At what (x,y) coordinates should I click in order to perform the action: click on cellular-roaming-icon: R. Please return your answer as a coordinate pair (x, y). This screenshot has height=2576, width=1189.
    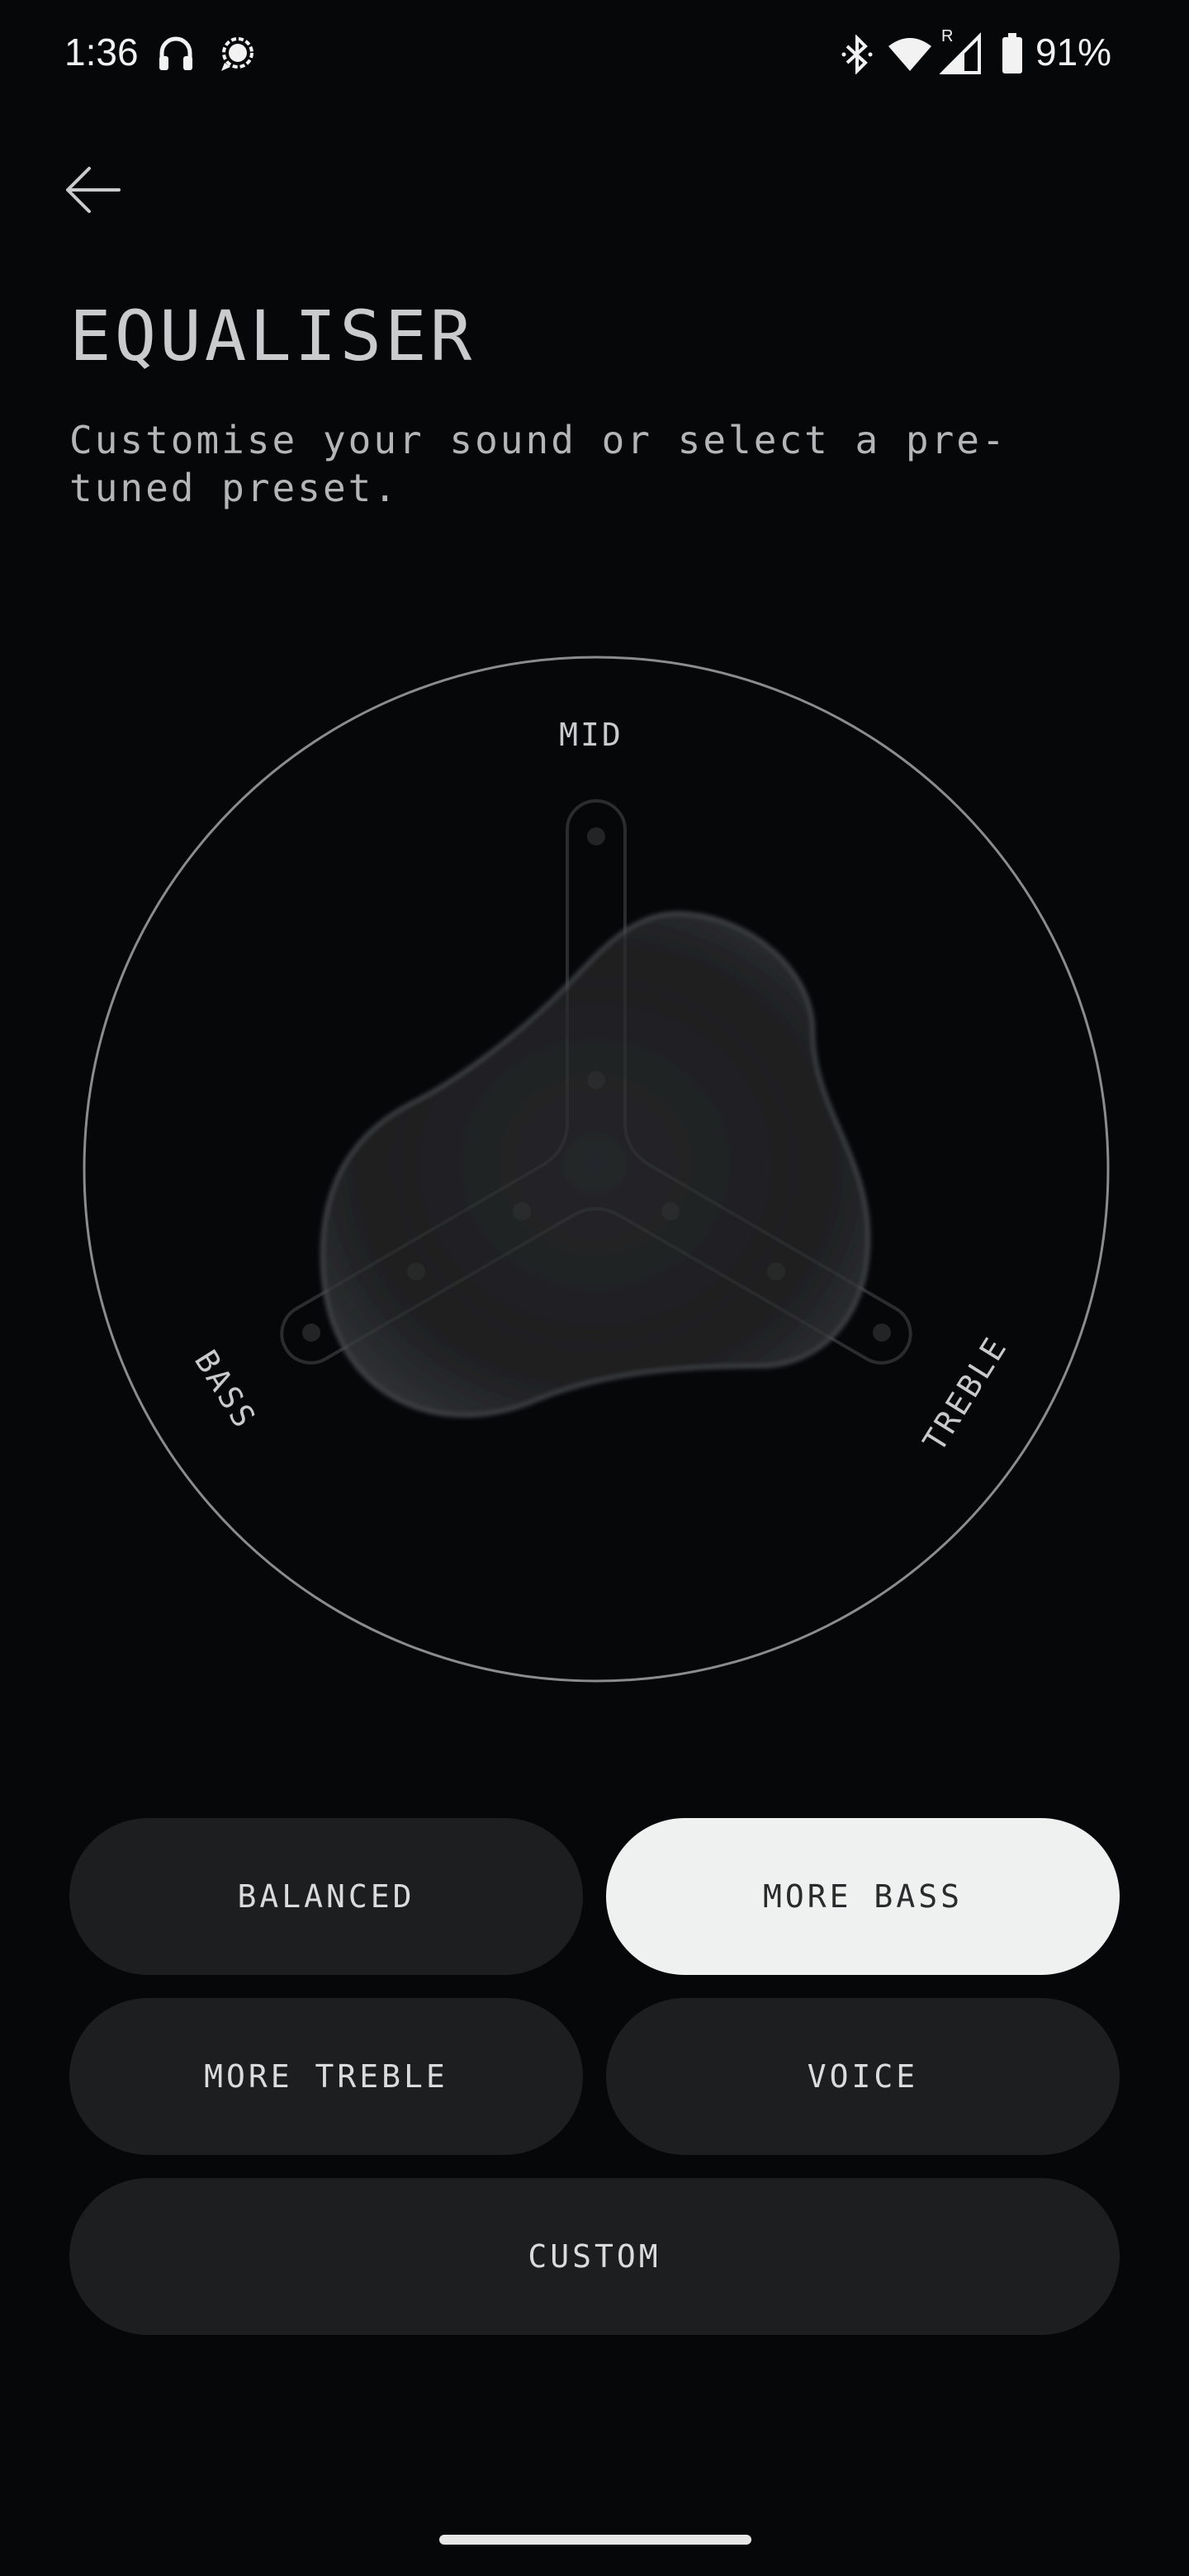
    Looking at the image, I should click on (962, 52).